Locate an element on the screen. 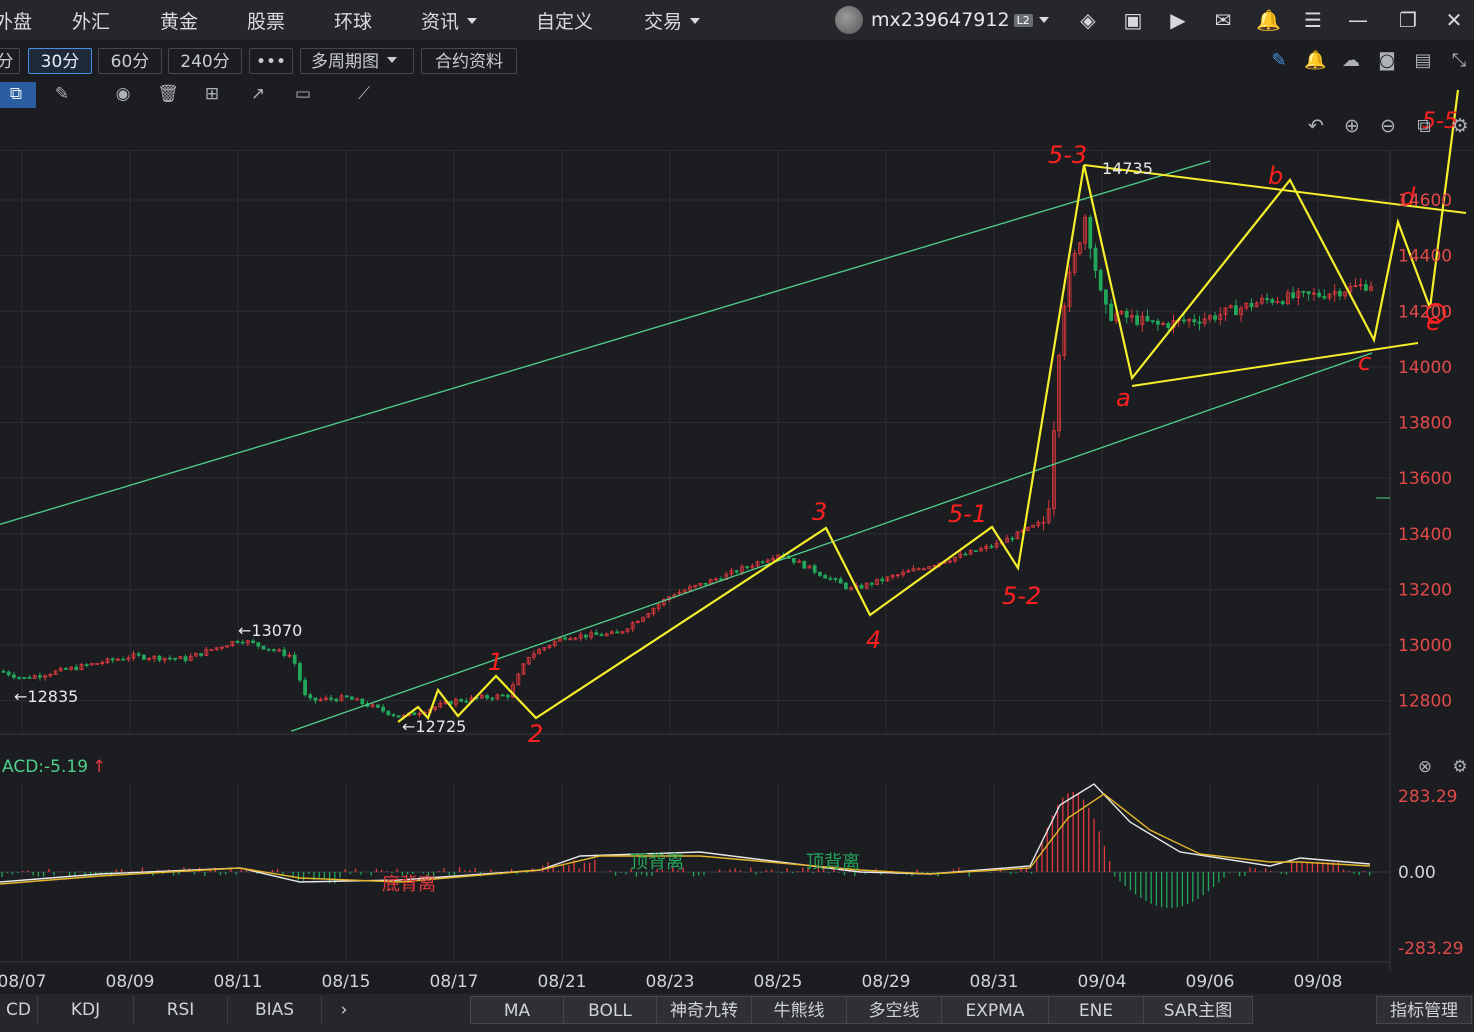  price-tick-13600: 13600 is located at coordinates (1425, 479).